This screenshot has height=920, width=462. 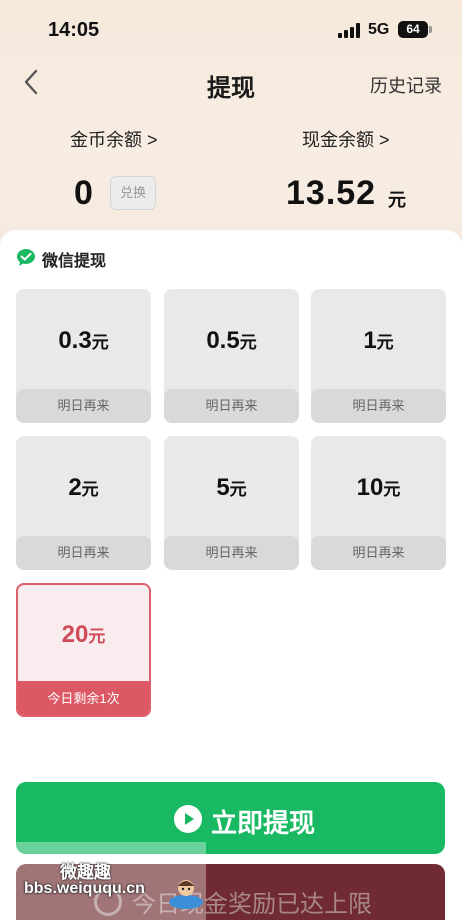 I want to click on wechat-check-icon, so click(x=26, y=257).